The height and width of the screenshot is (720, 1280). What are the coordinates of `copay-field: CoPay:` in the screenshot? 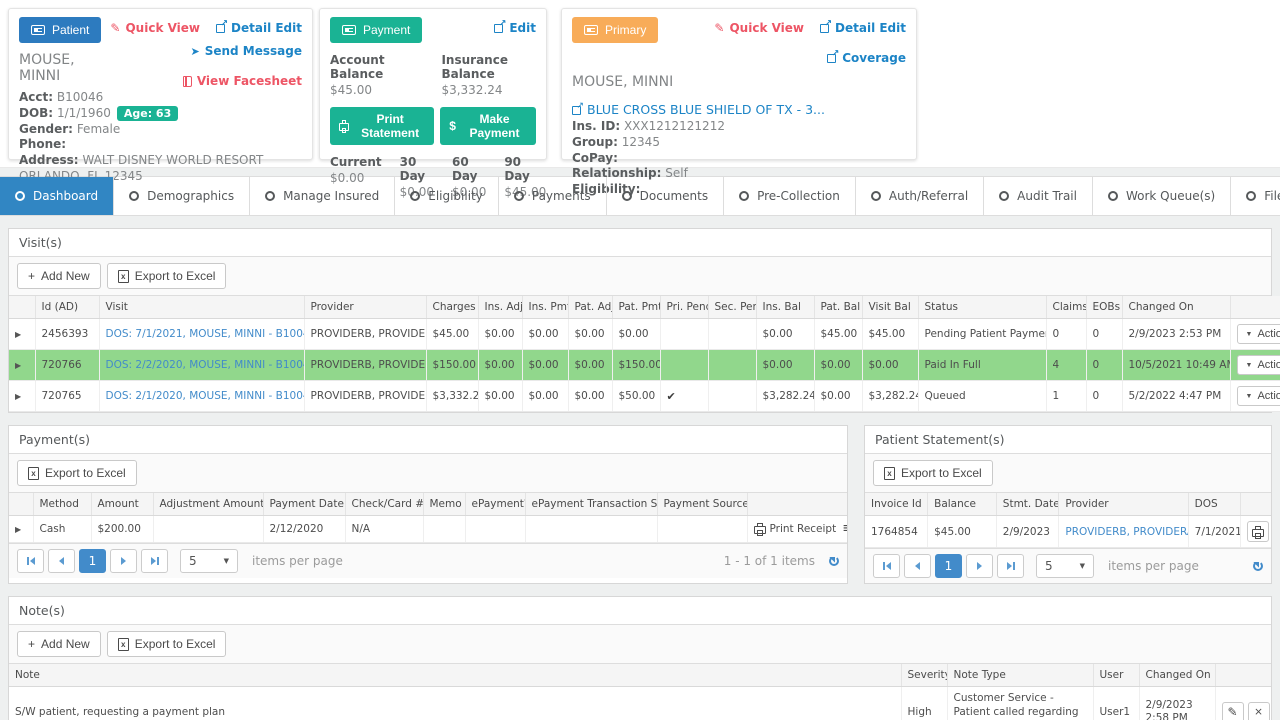 It's located at (595, 157).